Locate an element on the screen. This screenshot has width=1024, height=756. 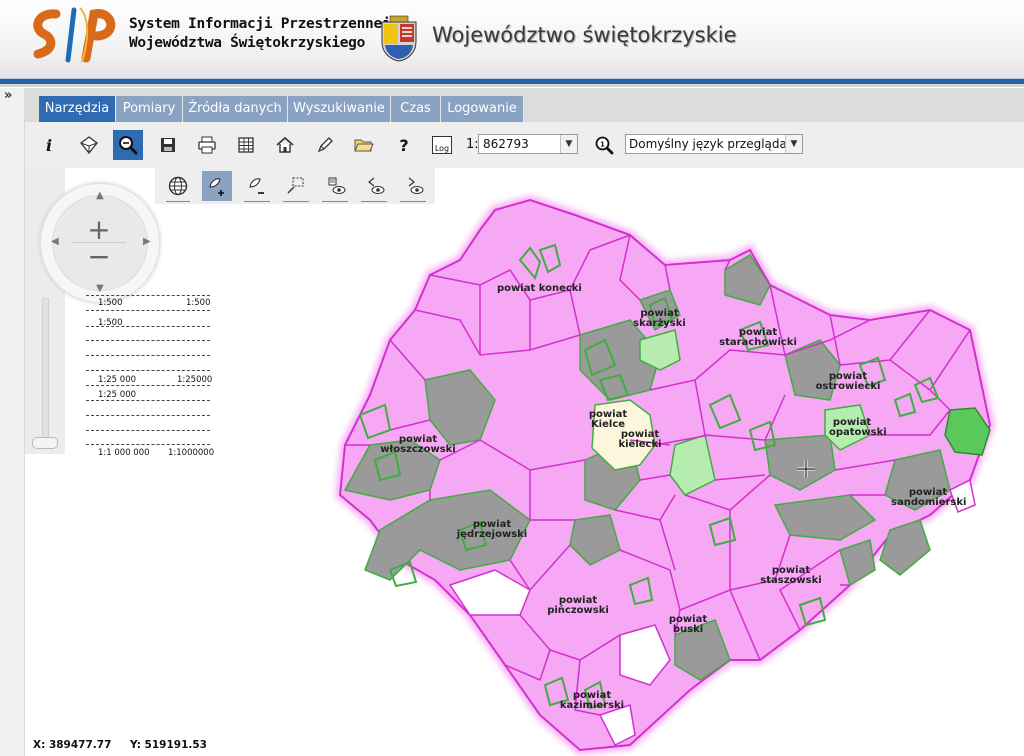
expand-panel-icon: » is located at coordinates (8, 95).